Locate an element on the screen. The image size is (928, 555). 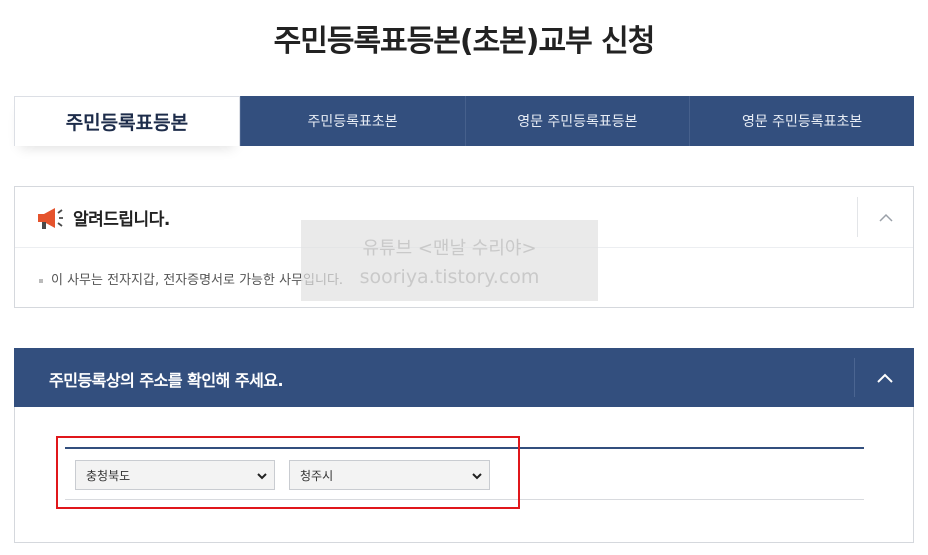
notice-message: 이 사무는 전자지갑, 전자증명서로 가능한 사무입니다. is located at coordinates (191, 278).